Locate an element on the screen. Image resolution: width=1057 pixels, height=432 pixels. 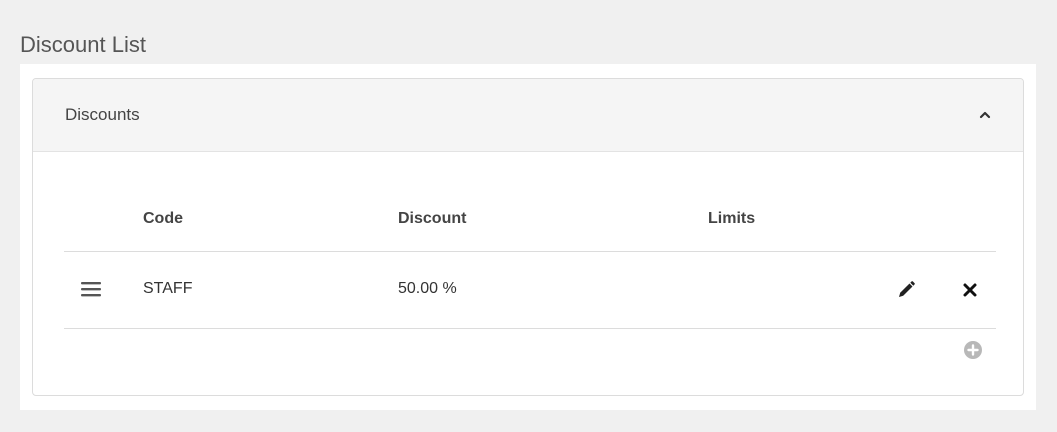
bars-icon is located at coordinates (91, 289).